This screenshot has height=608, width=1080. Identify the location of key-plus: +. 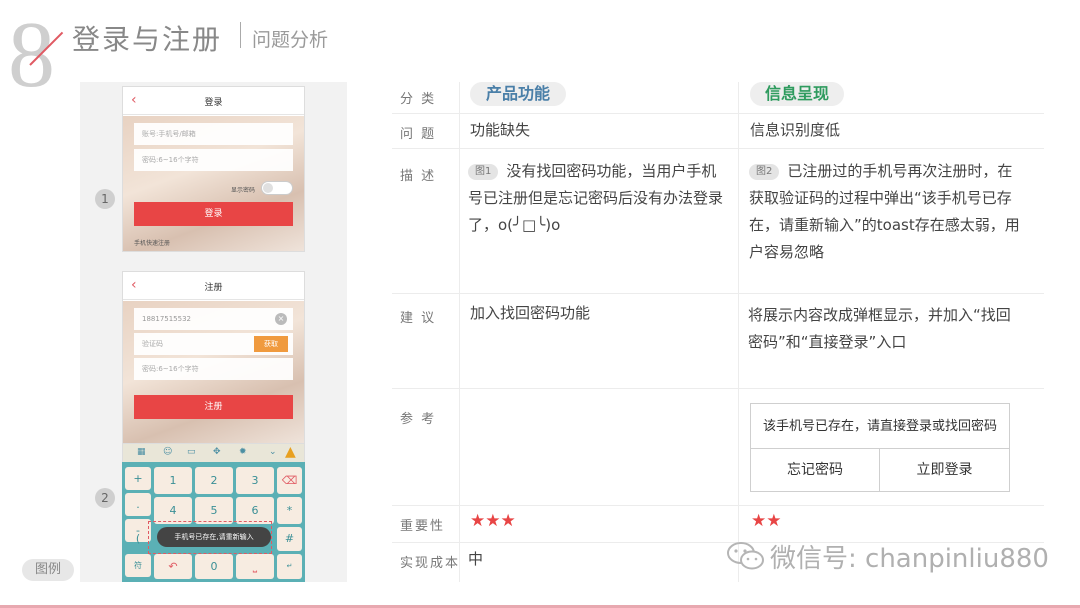
(138, 478).